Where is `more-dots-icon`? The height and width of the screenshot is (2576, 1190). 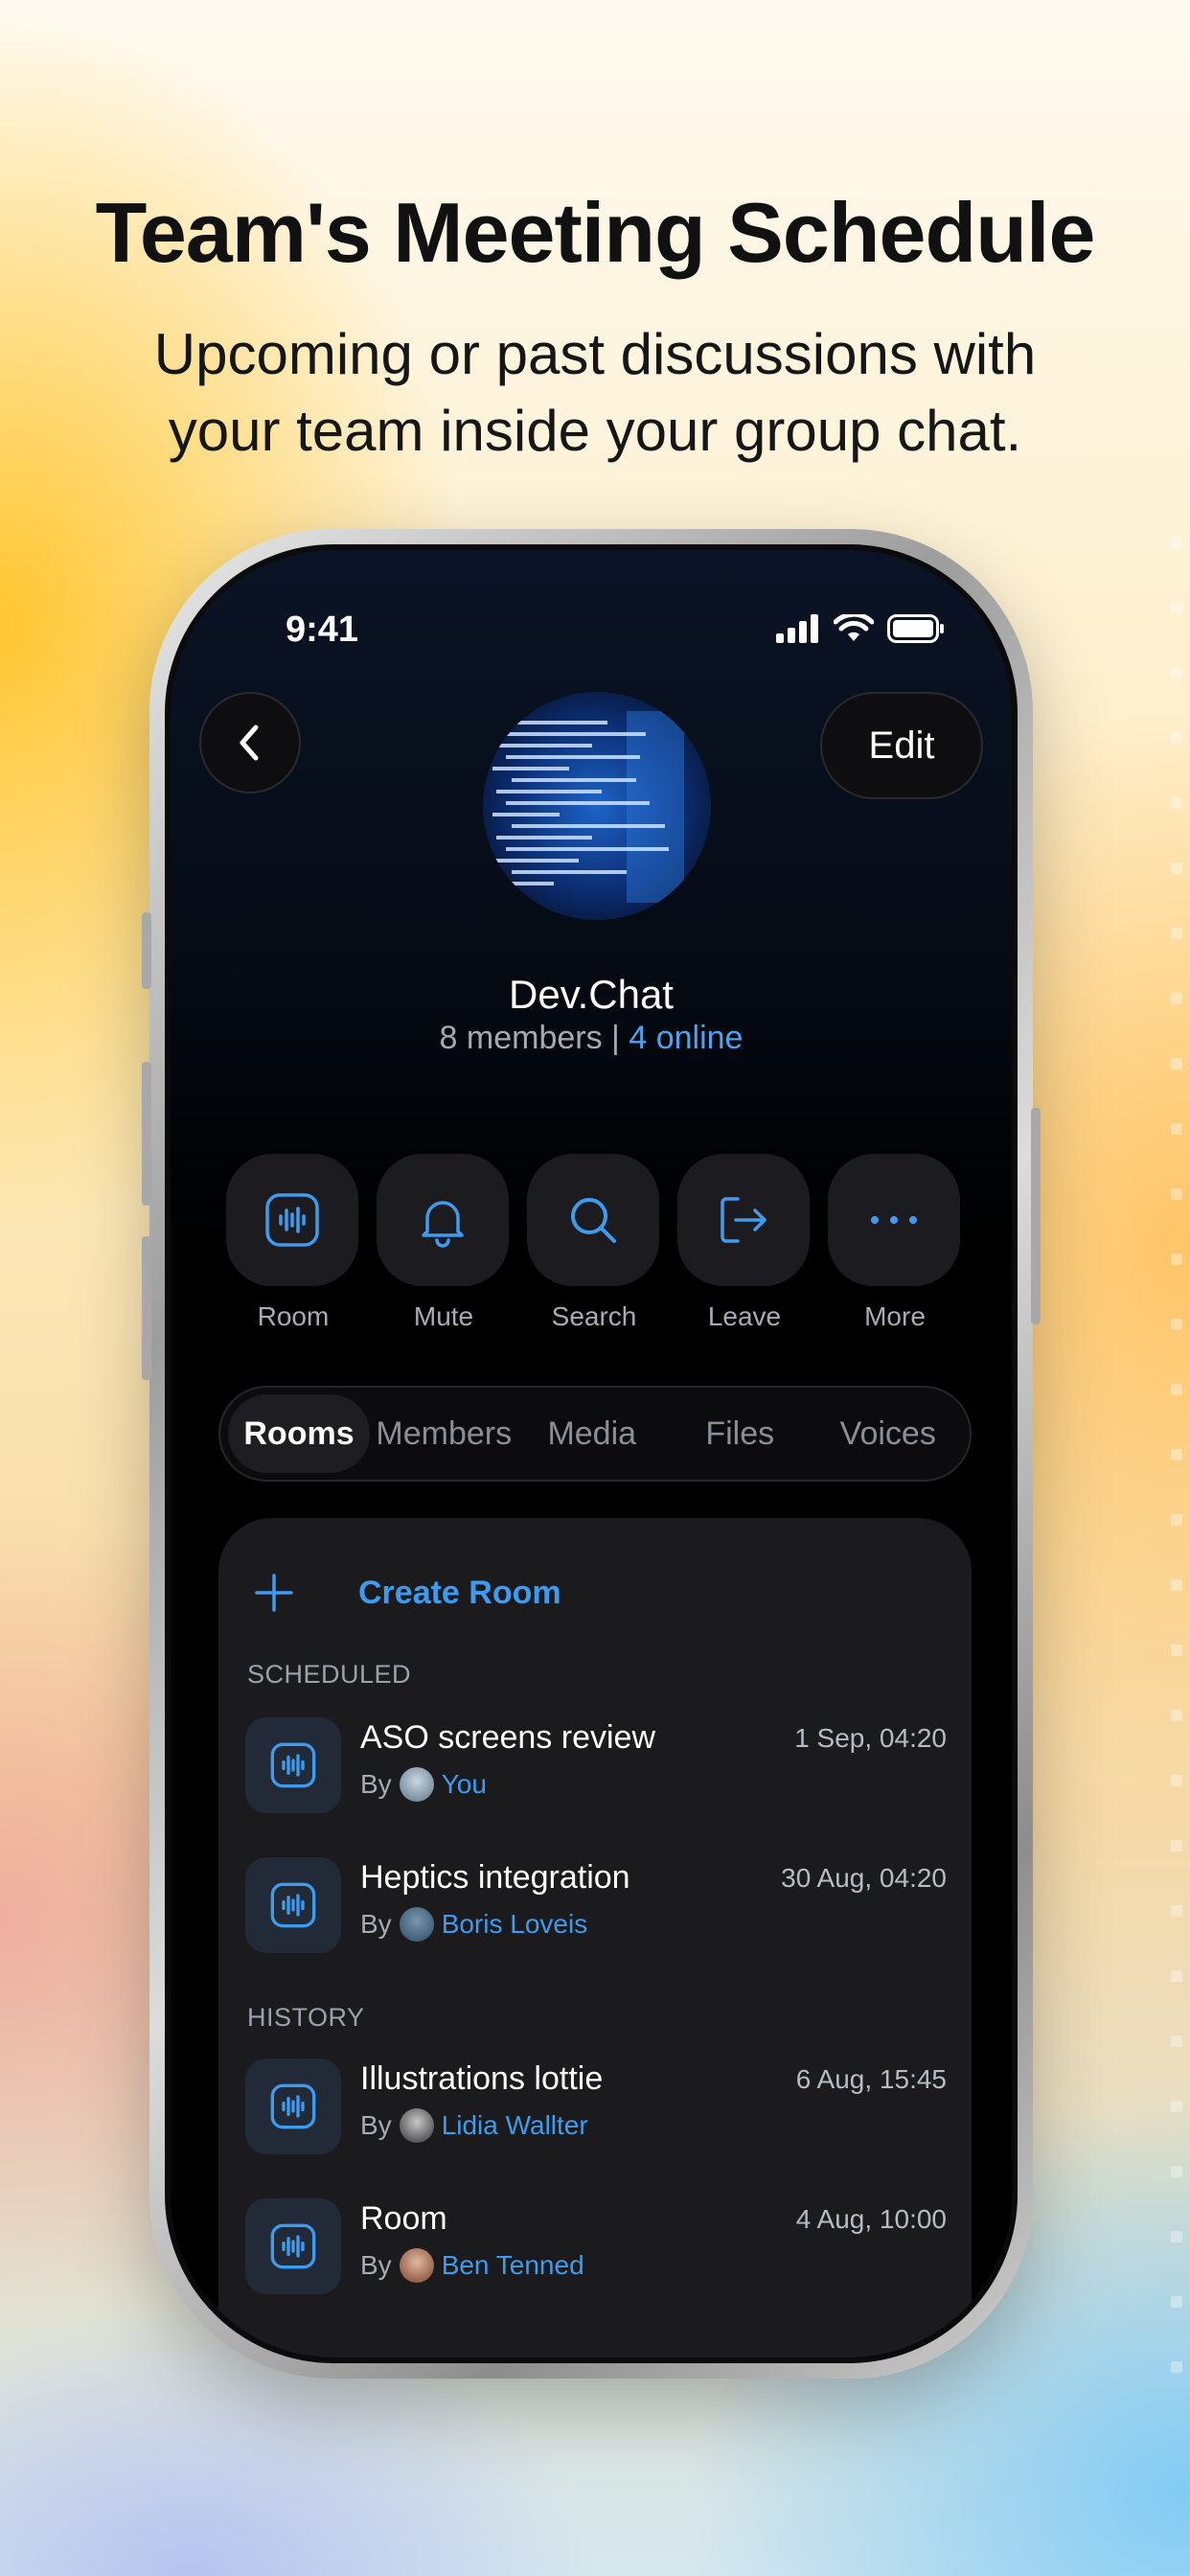 more-dots-icon is located at coordinates (894, 1220).